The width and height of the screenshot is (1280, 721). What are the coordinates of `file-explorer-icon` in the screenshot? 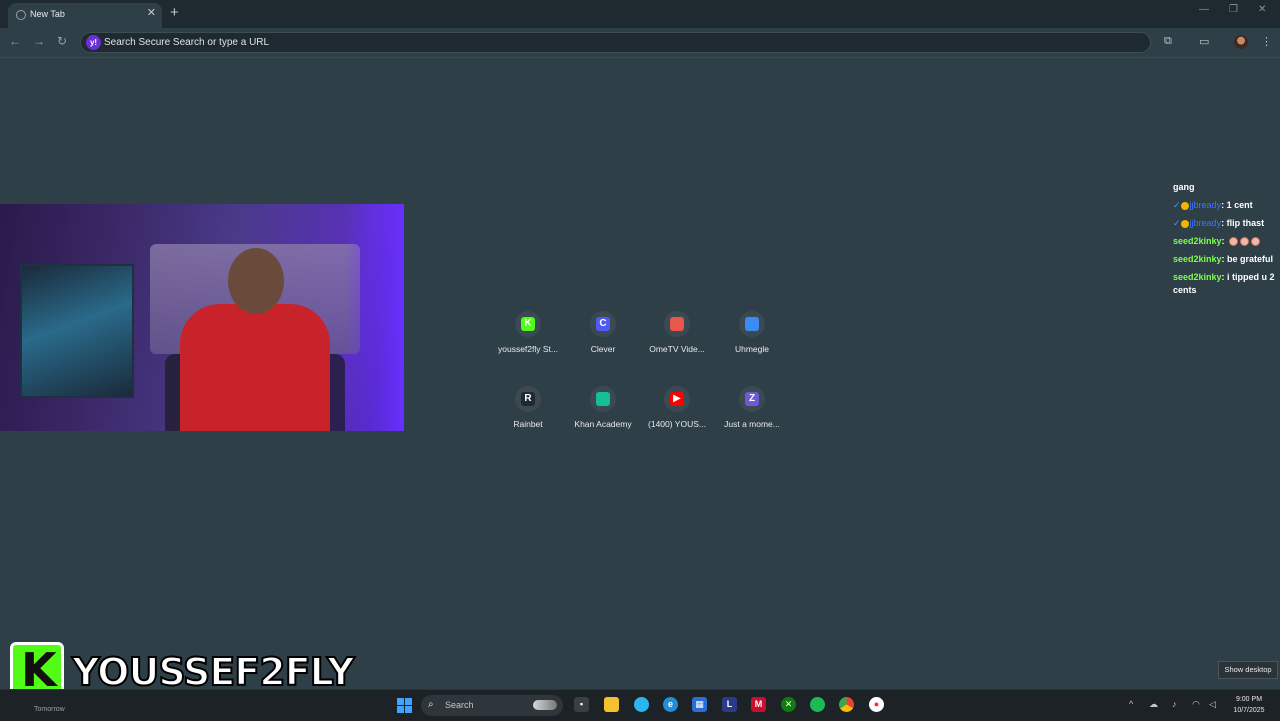 It's located at (611, 704).